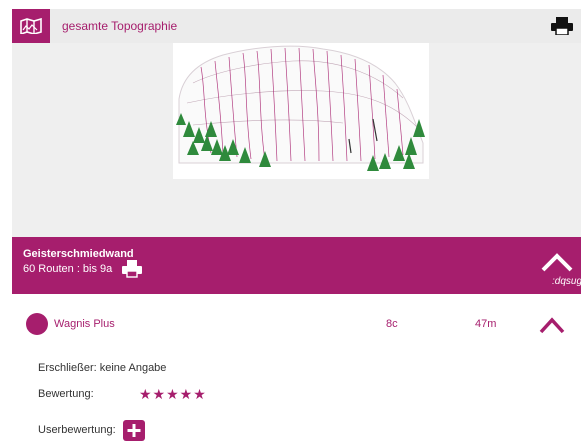 Image resolution: width=581 pixels, height=446 pixels. Describe the element at coordinates (486, 324) in the screenshot. I see `route-length: 47m` at that location.